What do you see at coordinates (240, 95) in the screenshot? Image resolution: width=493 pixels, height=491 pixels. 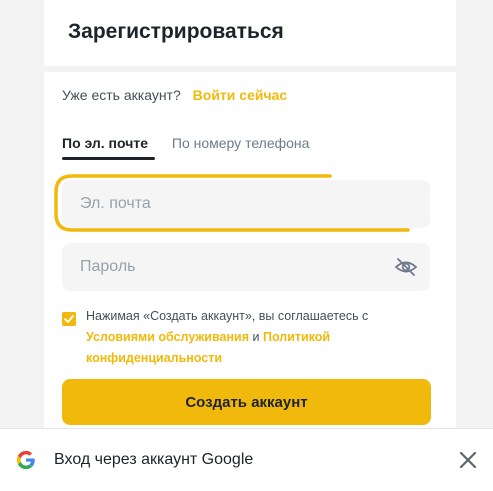 I see `login-now-link: Войти сейчас` at bounding box center [240, 95].